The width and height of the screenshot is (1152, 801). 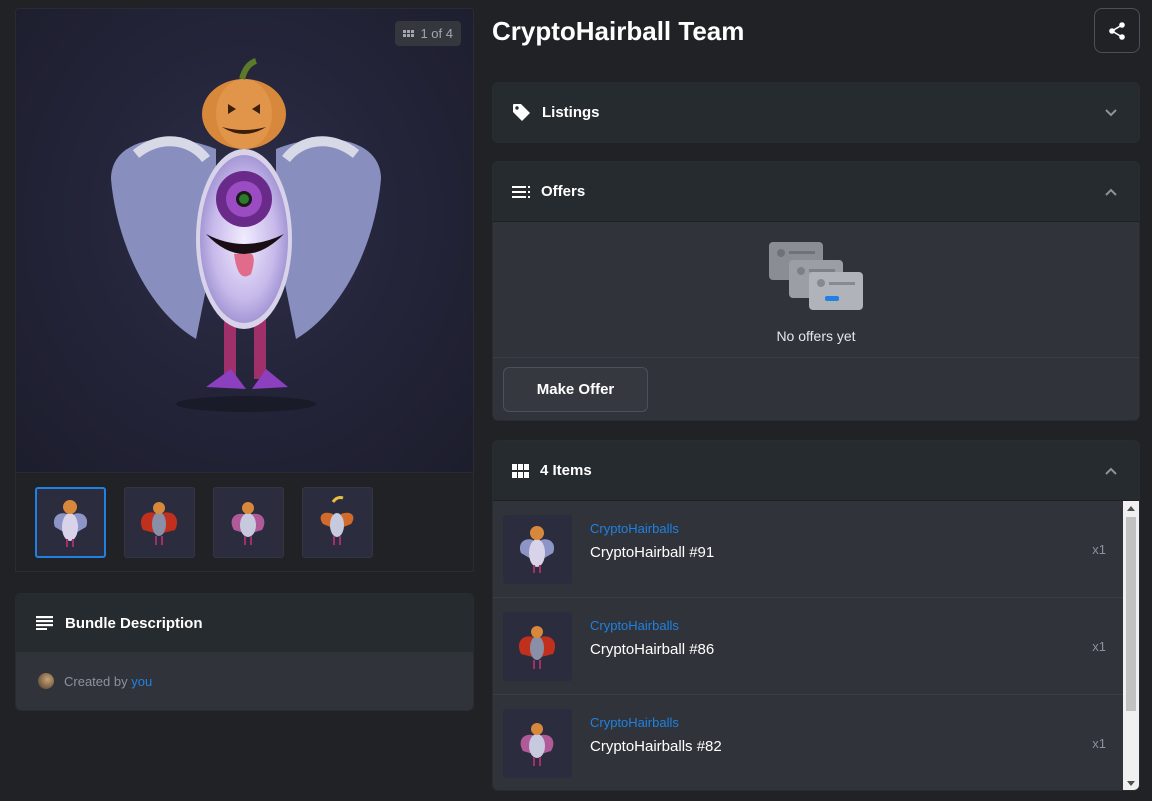 What do you see at coordinates (44, 623) in the screenshot?
I see `description-icon` at bounding box center [44, 623].